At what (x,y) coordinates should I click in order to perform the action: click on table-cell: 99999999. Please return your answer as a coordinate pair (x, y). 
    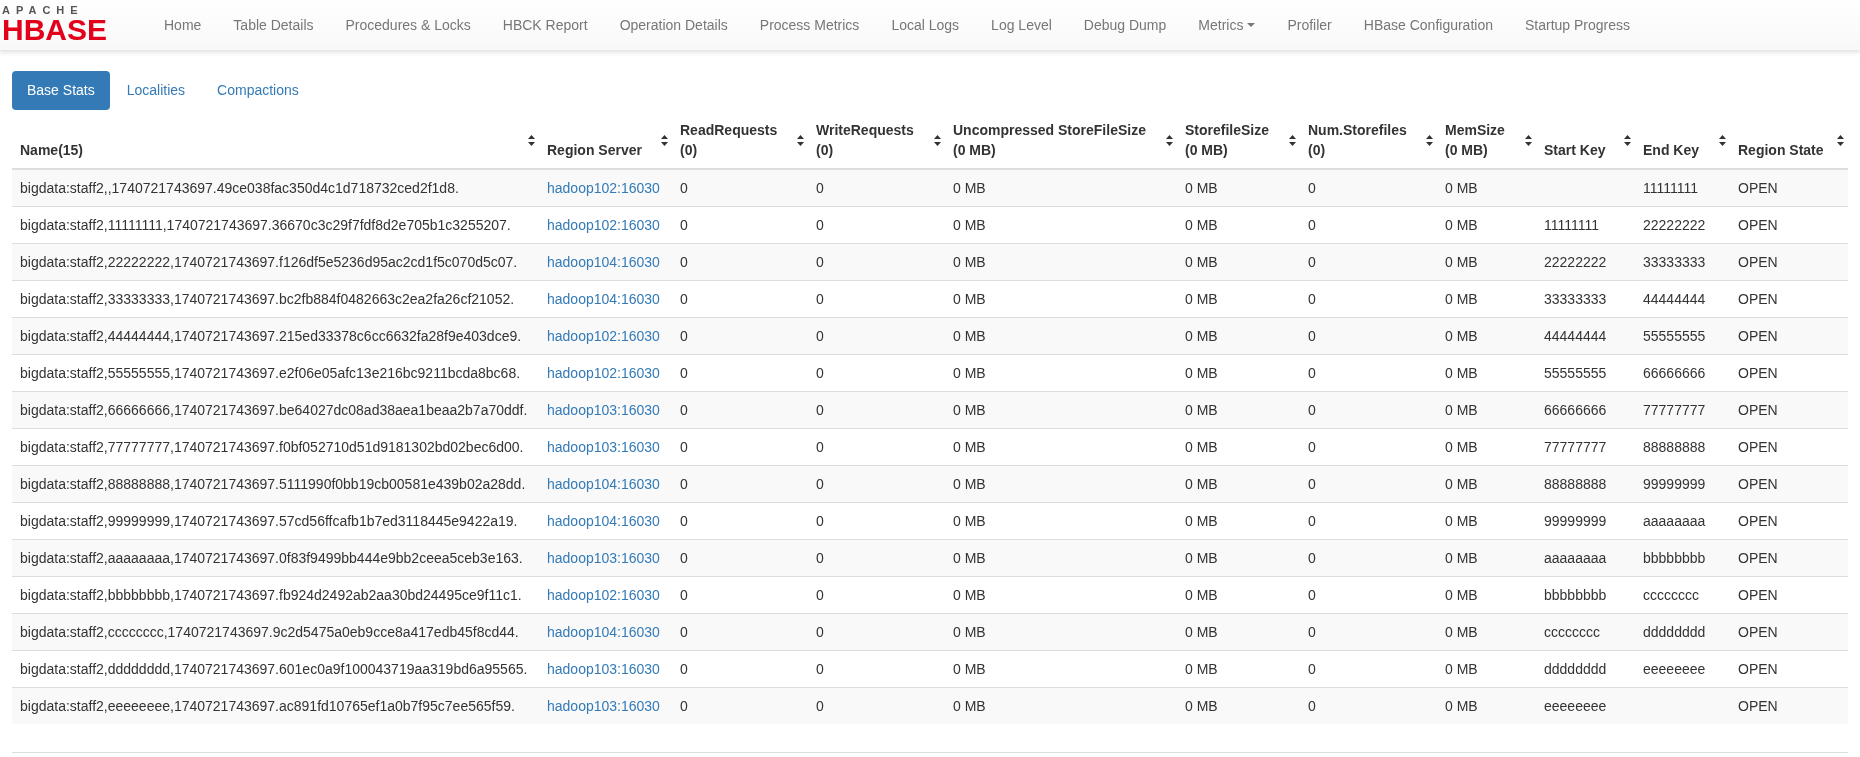
    Looking at the image, I should click on (1575, 520).